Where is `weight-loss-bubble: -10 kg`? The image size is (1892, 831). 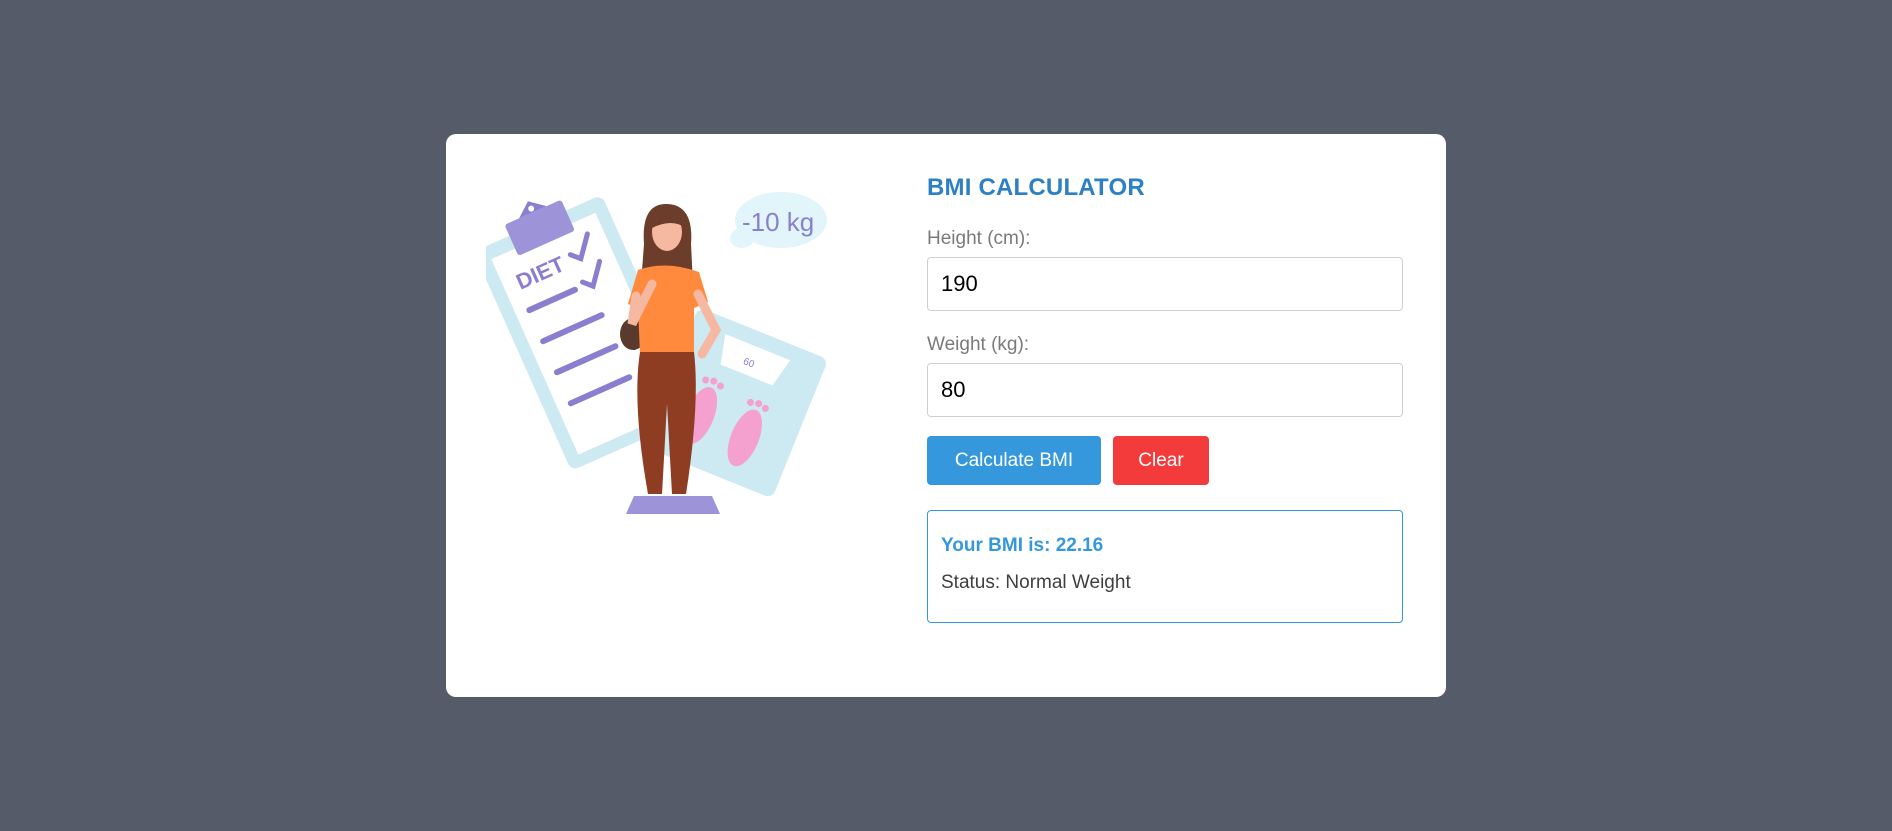 weight-loss-bubble: -10 kg is located at coordinates (778, 220).